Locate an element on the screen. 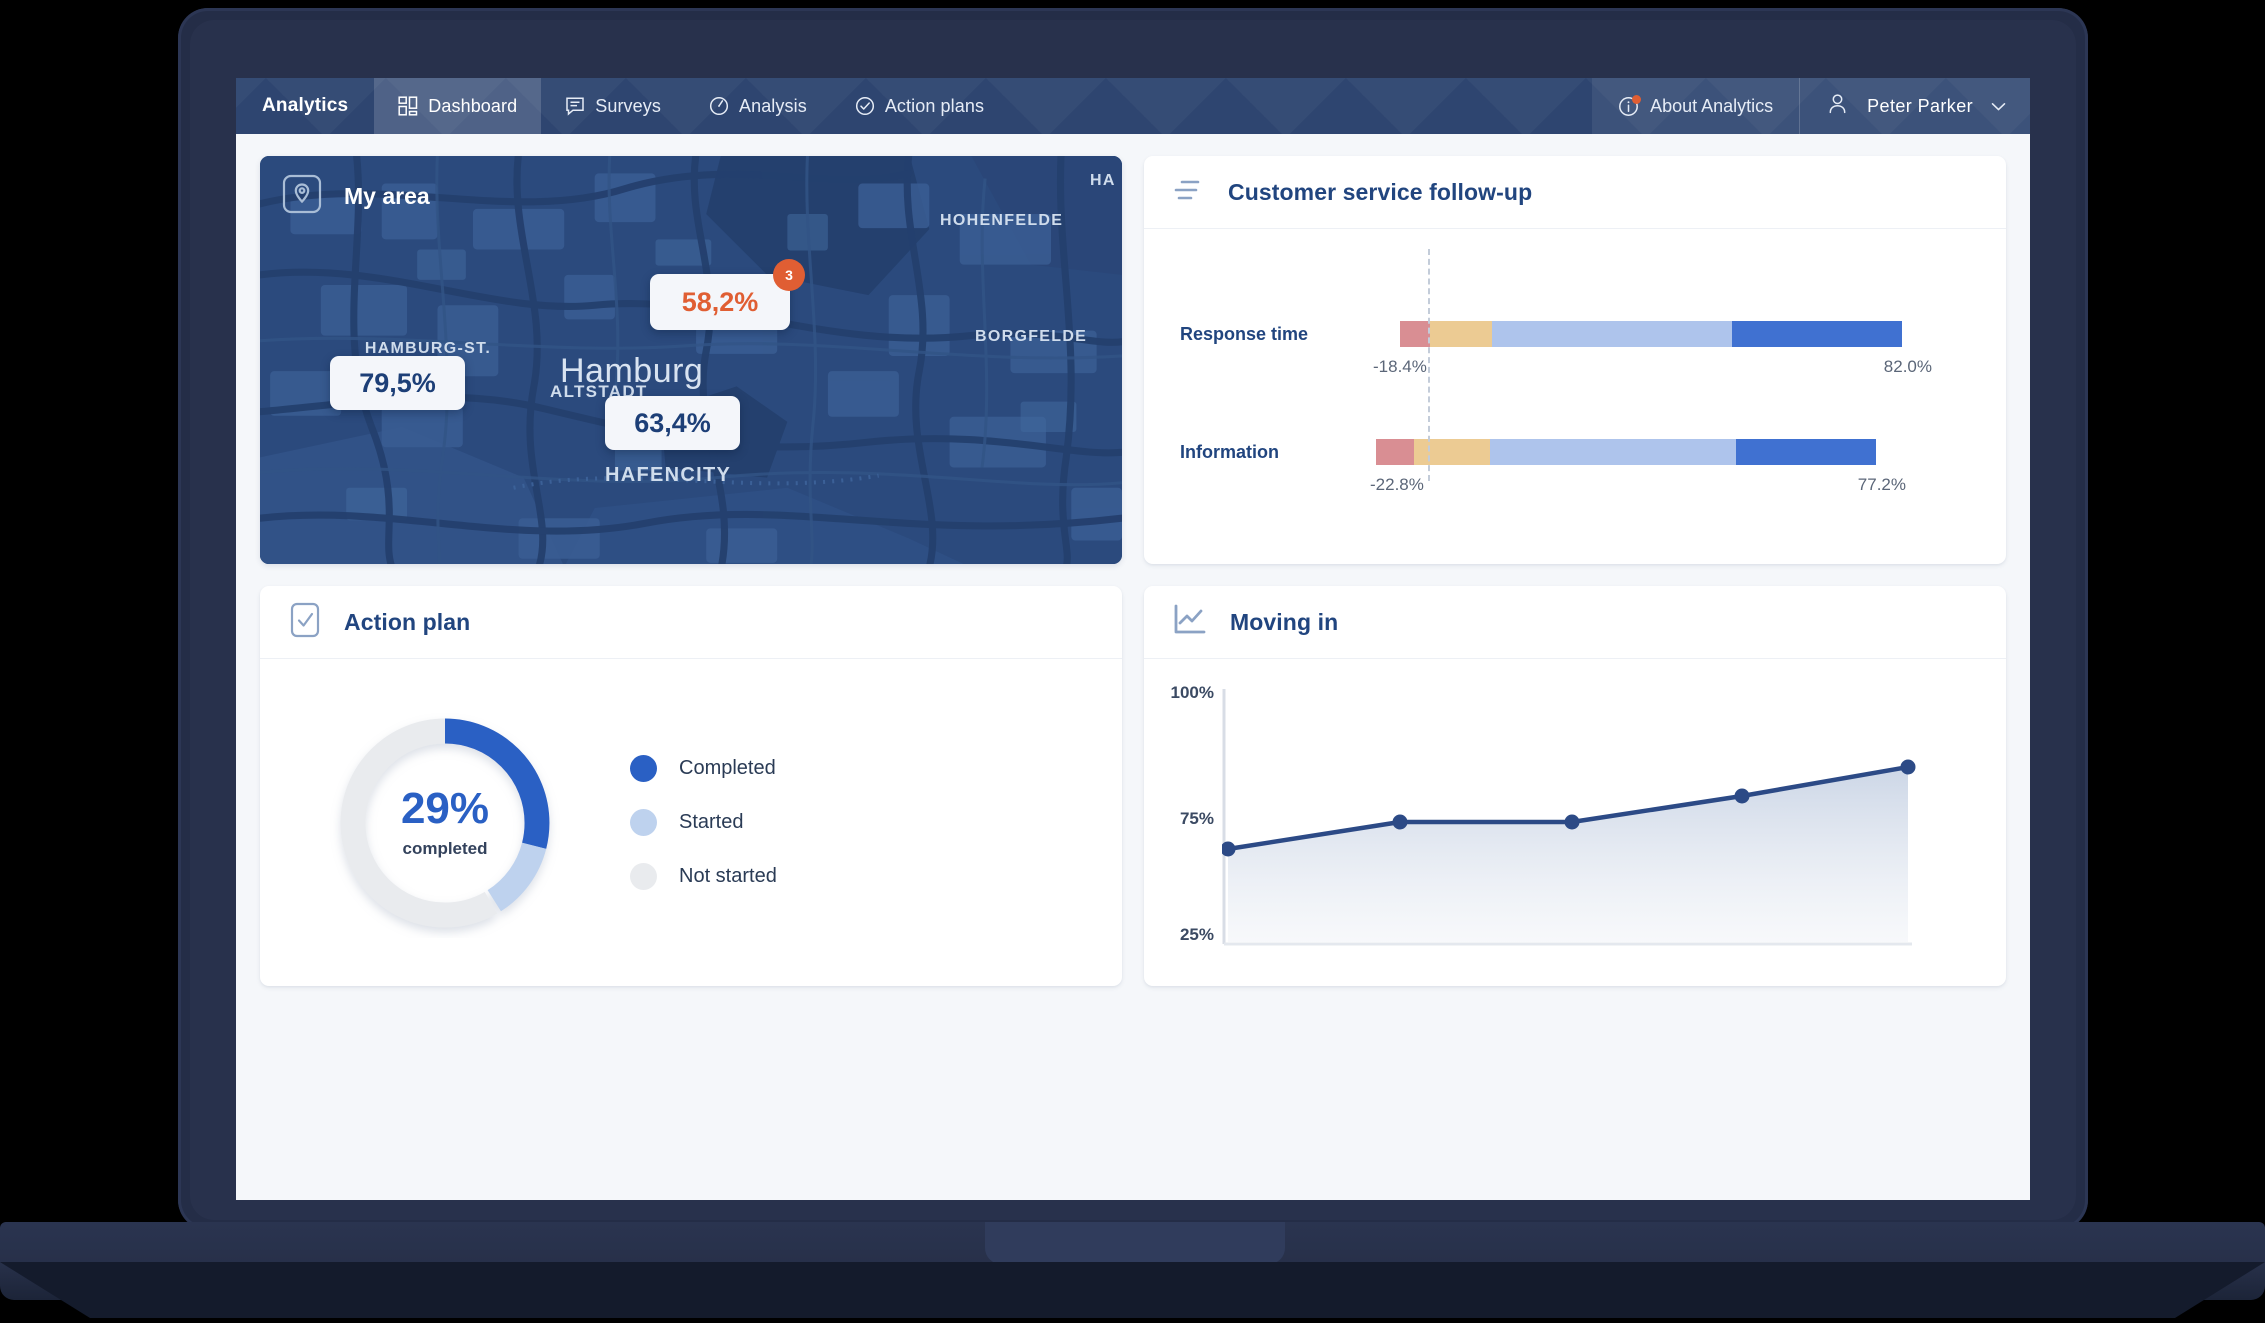 The height and width of the screenshot is (1323, 2265). y-axis-tick-label: 100% is located at coordinates (1192, 692).